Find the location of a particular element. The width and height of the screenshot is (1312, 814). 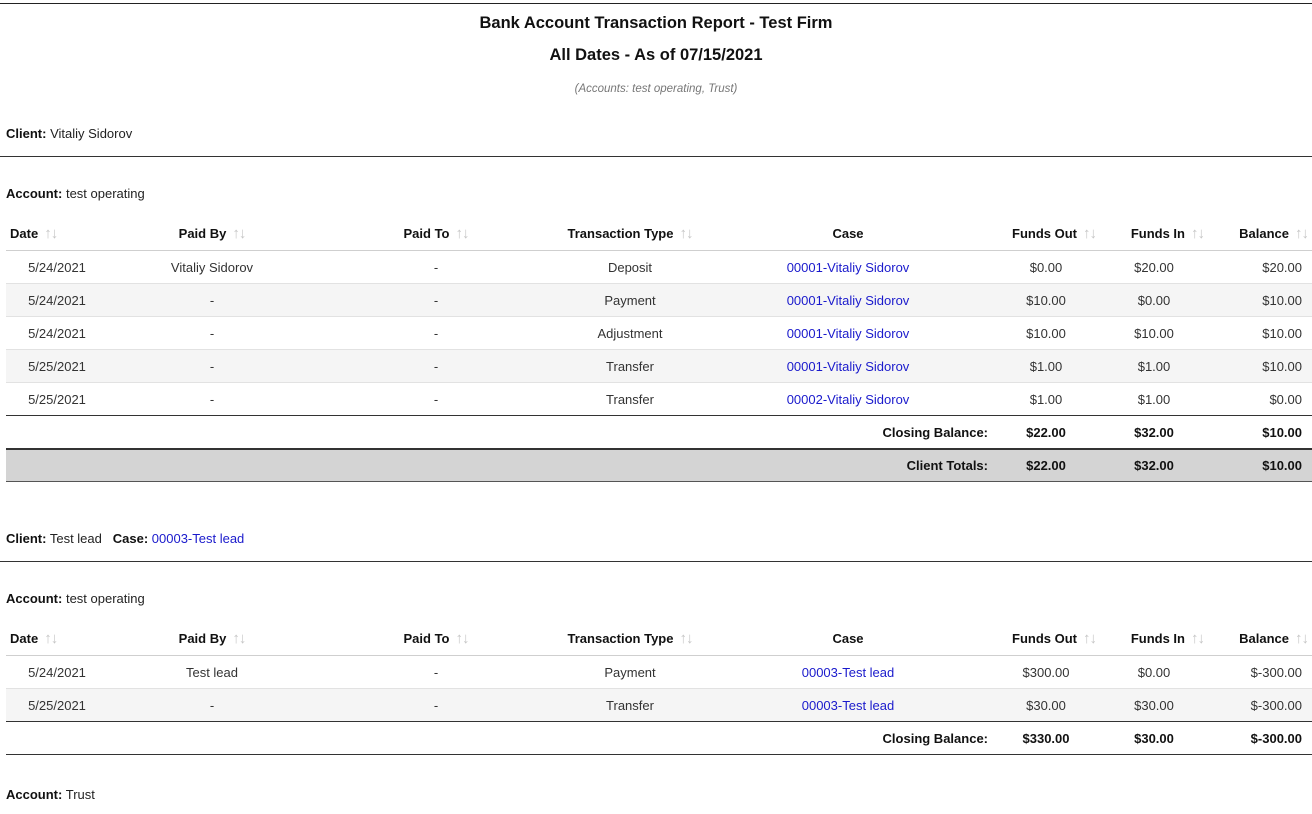

cell-funds-in: $10.00 is located at coordinates (1154, 333).